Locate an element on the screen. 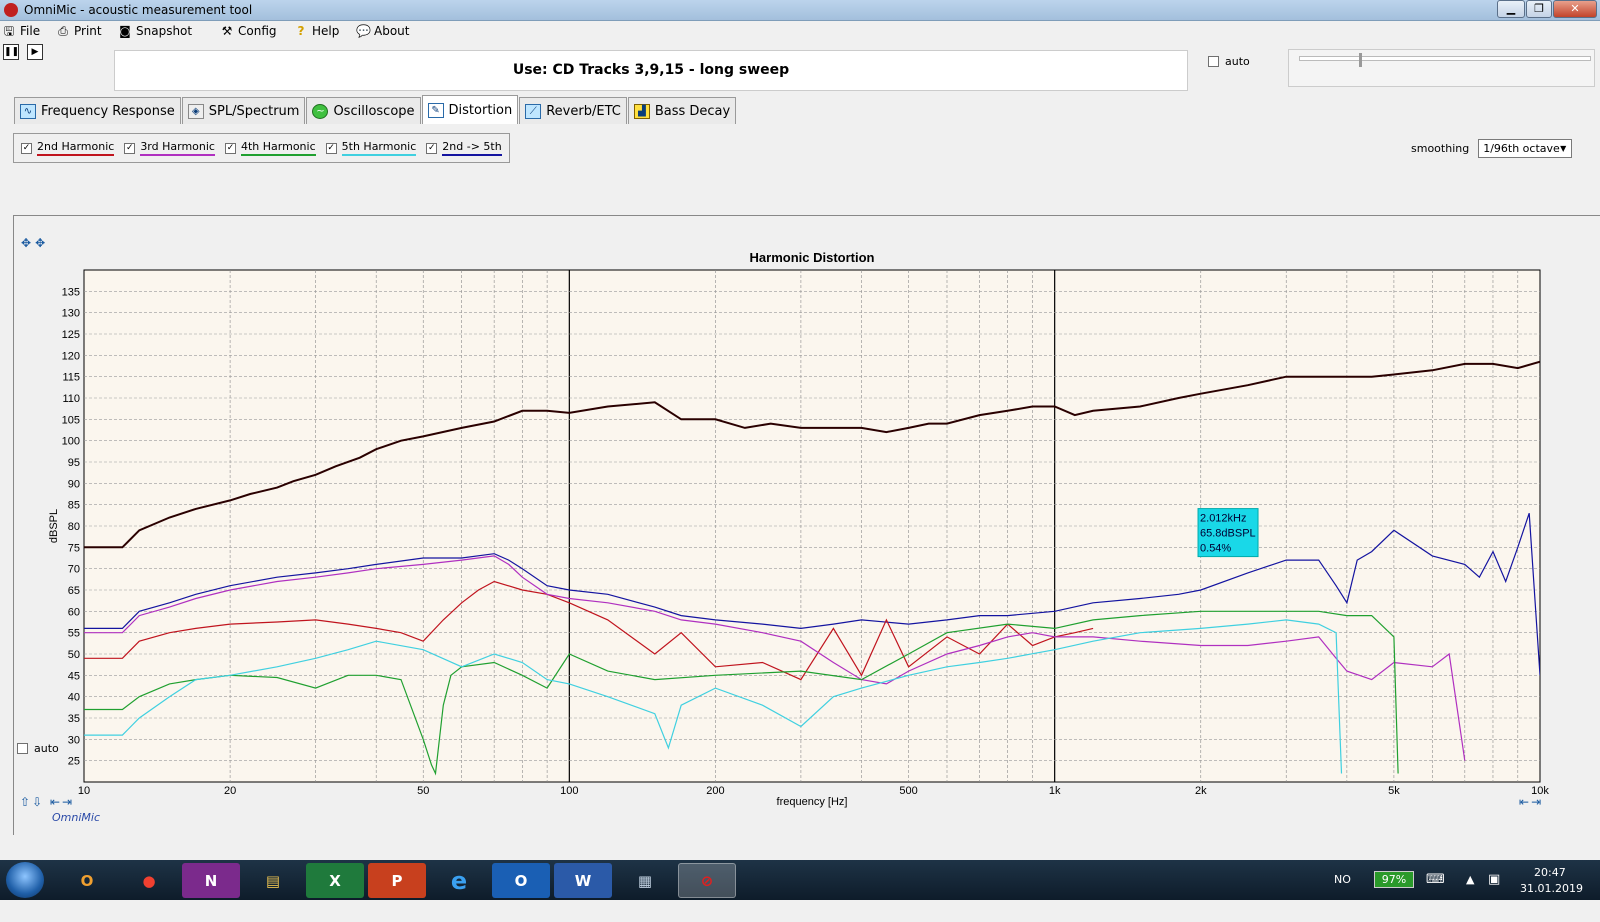 The width and height of the screenshot is (1600, 922). y-tick-label: 100 is located at coordinates (71, 442).